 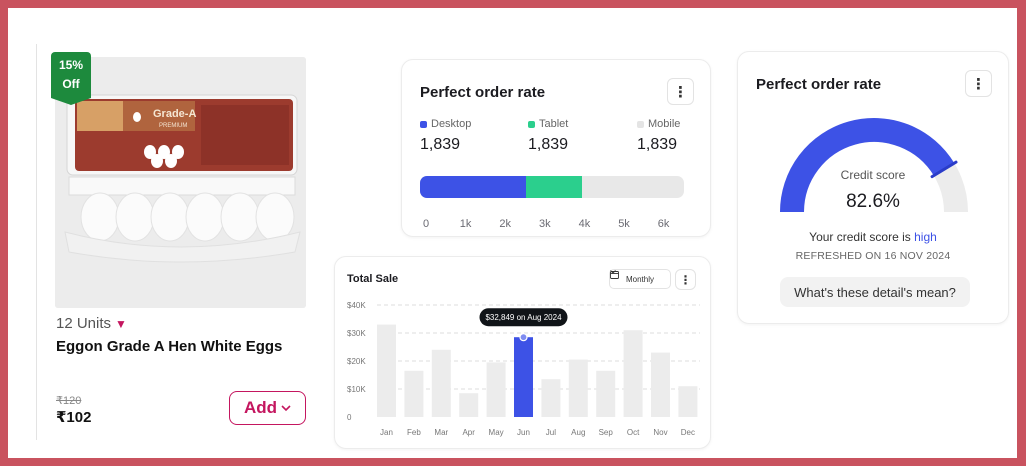 I want to click on status-prefix: Your credit score is, so click(x=860, y=237).